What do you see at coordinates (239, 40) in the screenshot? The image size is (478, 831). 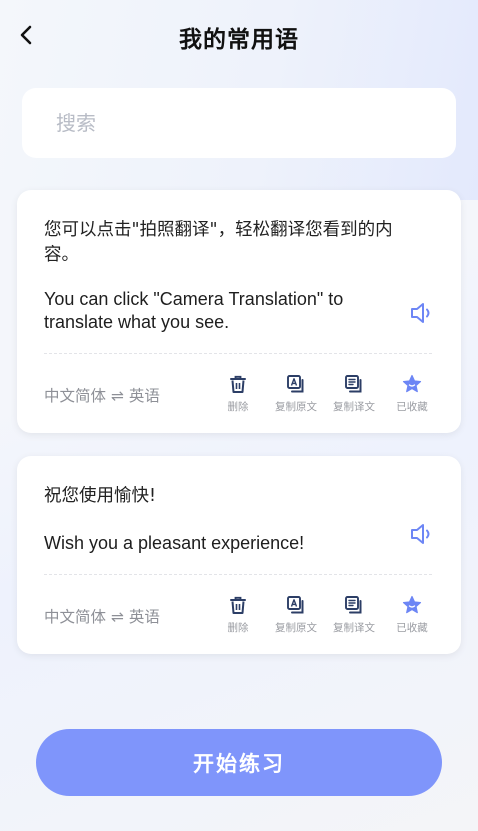 I see `page-title: 我的常用语` at bounding box center [239, 40].